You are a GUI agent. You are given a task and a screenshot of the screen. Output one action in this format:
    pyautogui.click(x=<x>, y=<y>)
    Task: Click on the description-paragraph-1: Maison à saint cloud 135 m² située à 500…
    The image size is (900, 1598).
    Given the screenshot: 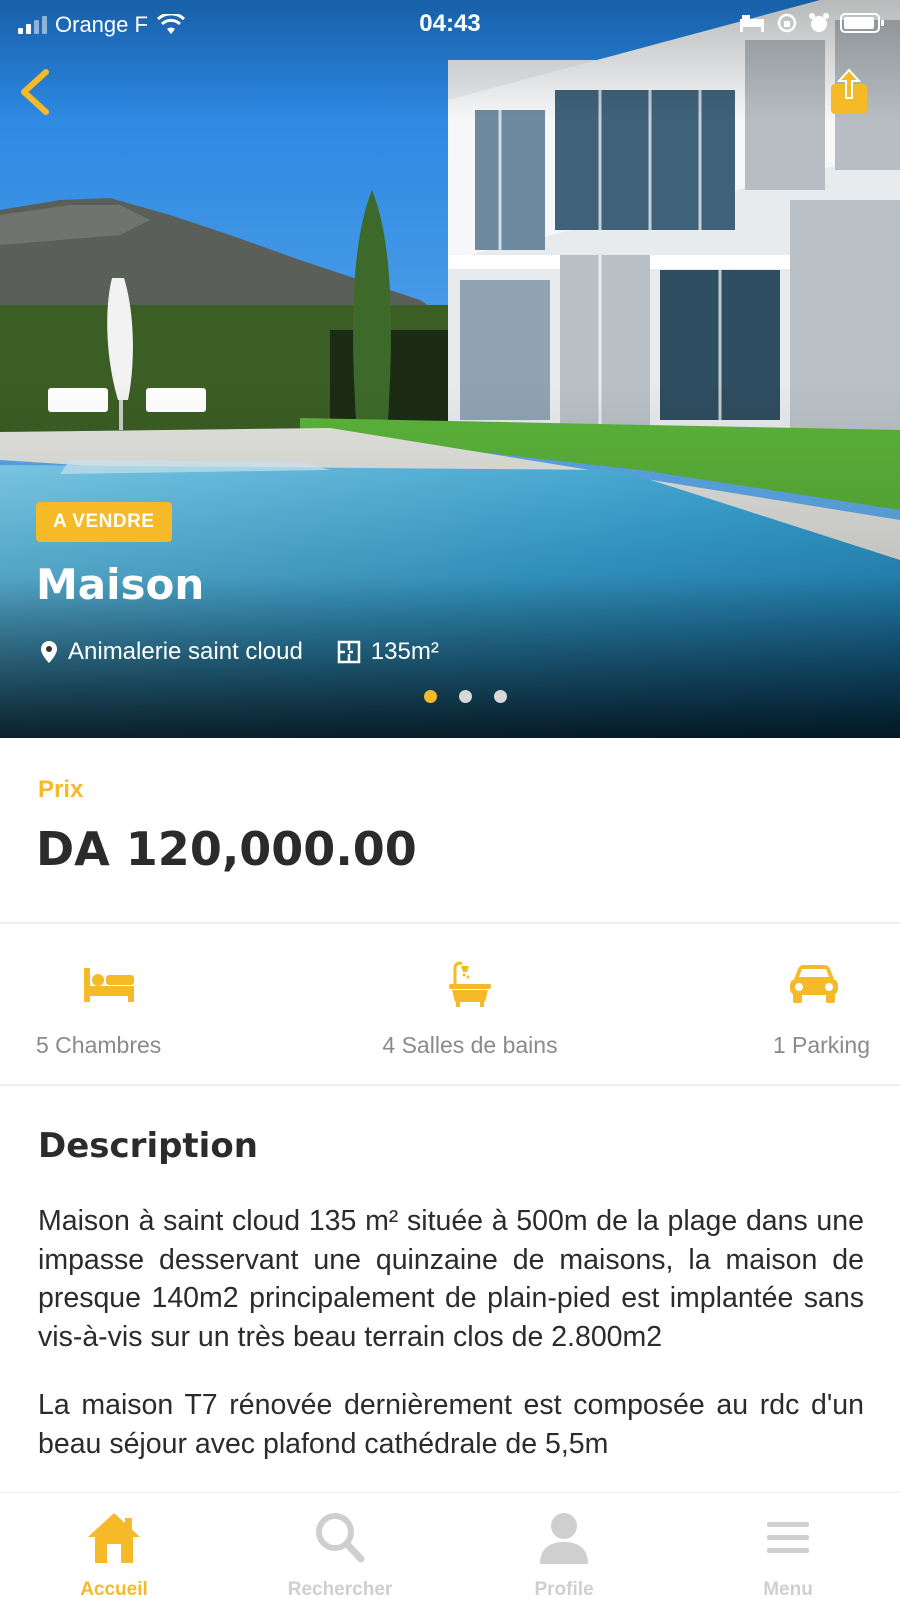 What is the action you would take?
    pyautogui.click(x=451, y=1279)
    